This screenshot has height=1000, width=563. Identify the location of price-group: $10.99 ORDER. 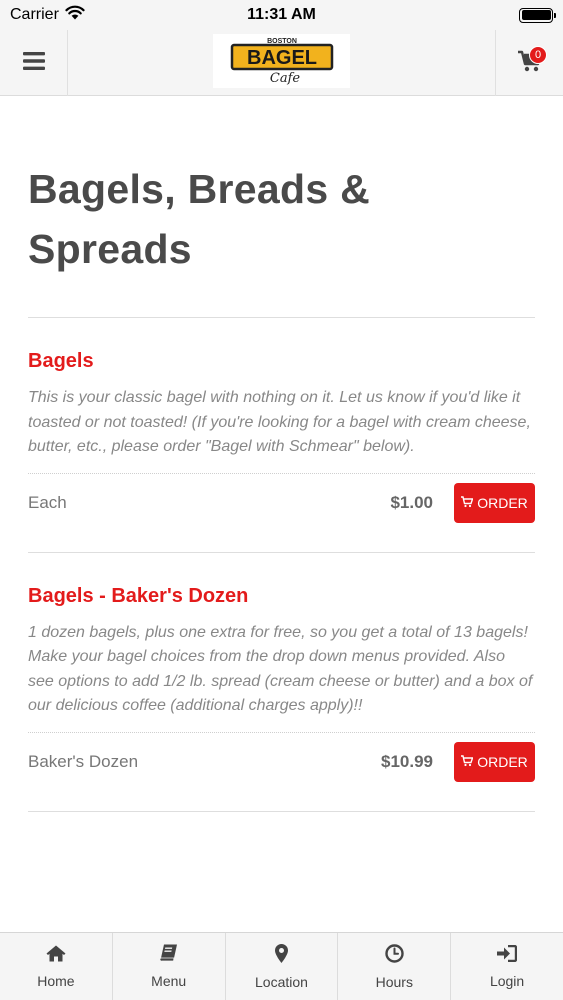
(458, 761).